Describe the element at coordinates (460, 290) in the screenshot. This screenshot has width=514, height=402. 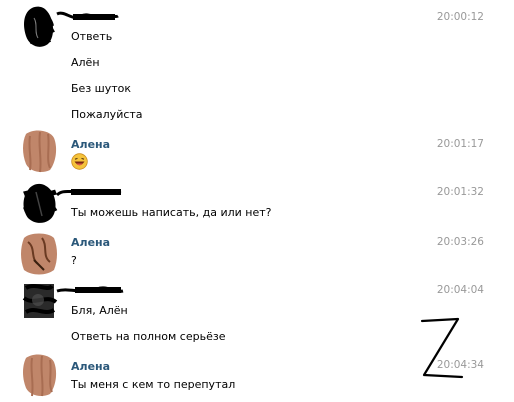
I see `message-timestamp: 20:04:04` at that location.